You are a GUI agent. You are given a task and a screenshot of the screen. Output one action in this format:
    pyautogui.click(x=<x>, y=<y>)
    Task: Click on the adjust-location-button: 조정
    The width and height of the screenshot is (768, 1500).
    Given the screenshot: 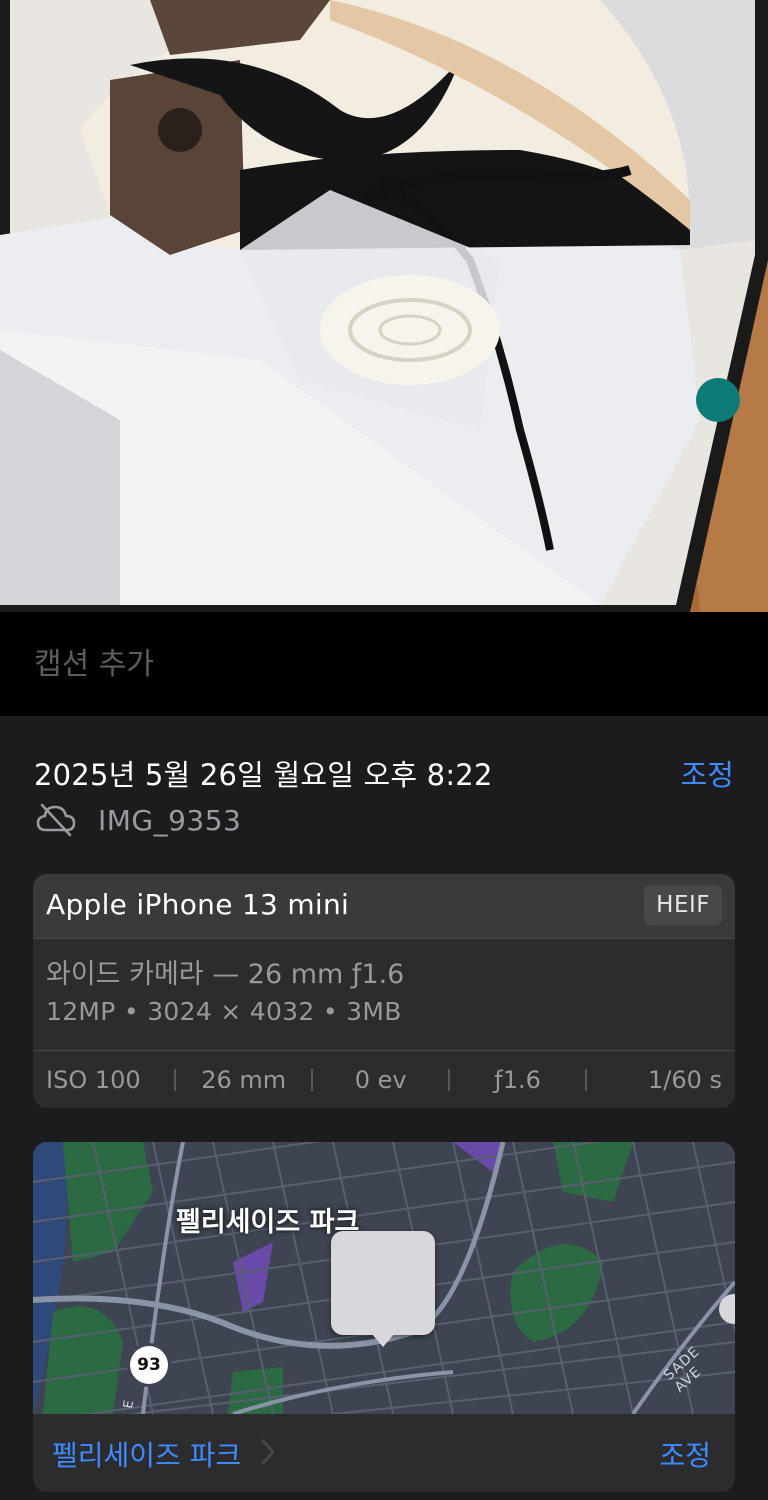 What is the action you would take?
    pyautogui.click(x=685, y=1454)
    